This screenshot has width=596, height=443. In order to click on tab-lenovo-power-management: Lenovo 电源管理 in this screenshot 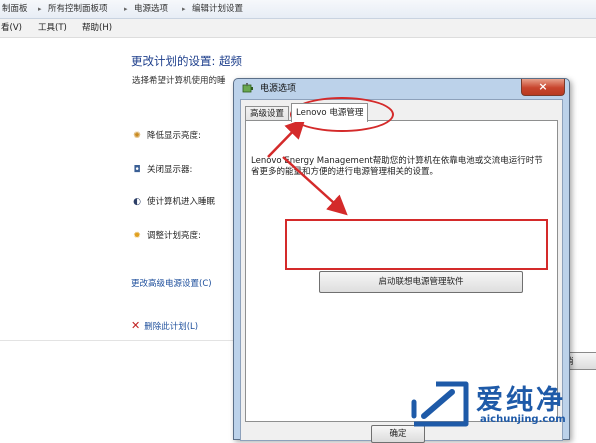, I will do `click(330, 112)`.